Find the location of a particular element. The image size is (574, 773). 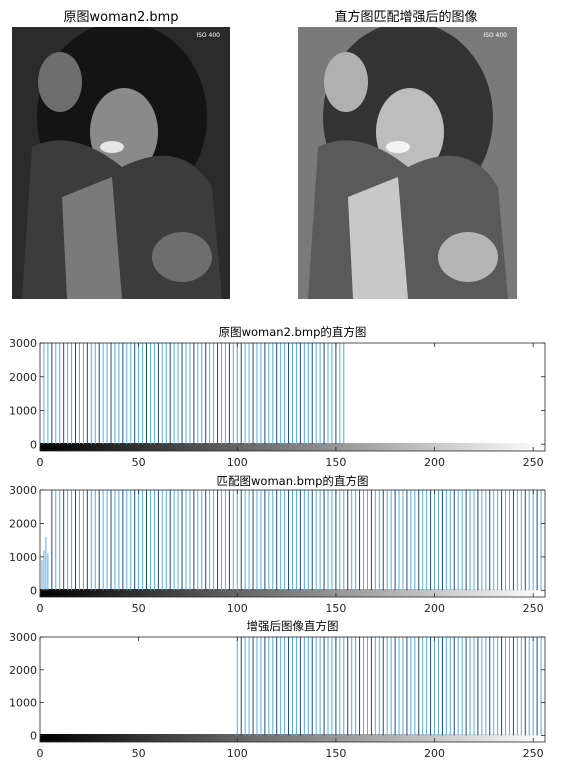

histogram-title: 增强后图像直方图 is located at coordinates (293, 626).